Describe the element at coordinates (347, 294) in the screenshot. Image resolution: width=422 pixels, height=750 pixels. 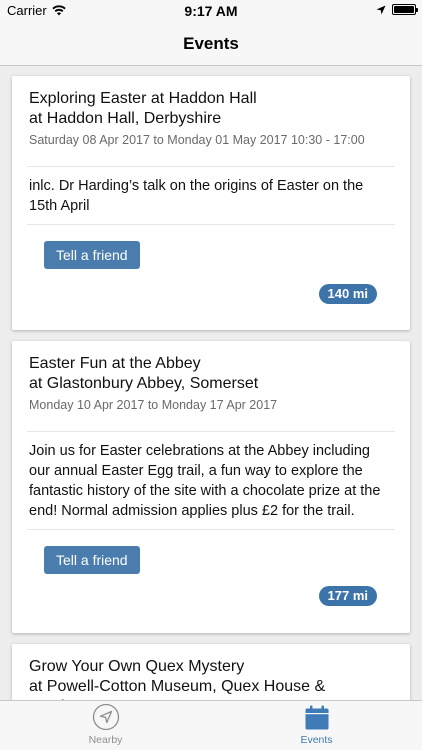
I see `distance-badge: 140 mi` at that location.